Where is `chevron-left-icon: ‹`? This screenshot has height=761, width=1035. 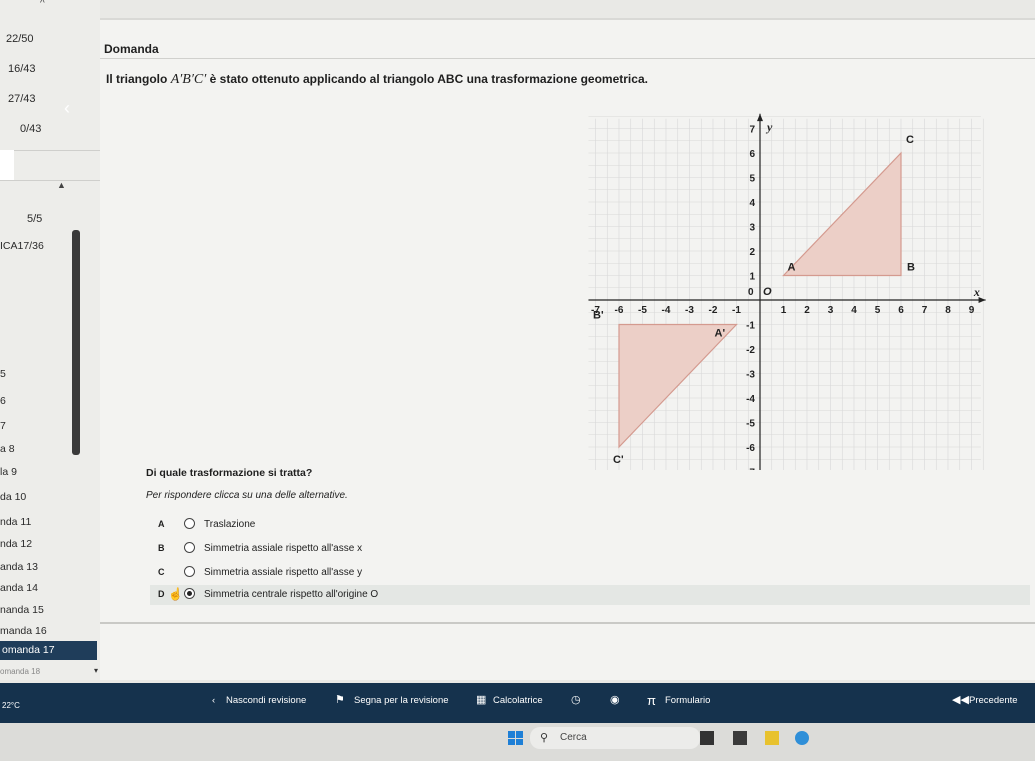
chevron-left-icon: ‹ is located at coordinates (213, 700).